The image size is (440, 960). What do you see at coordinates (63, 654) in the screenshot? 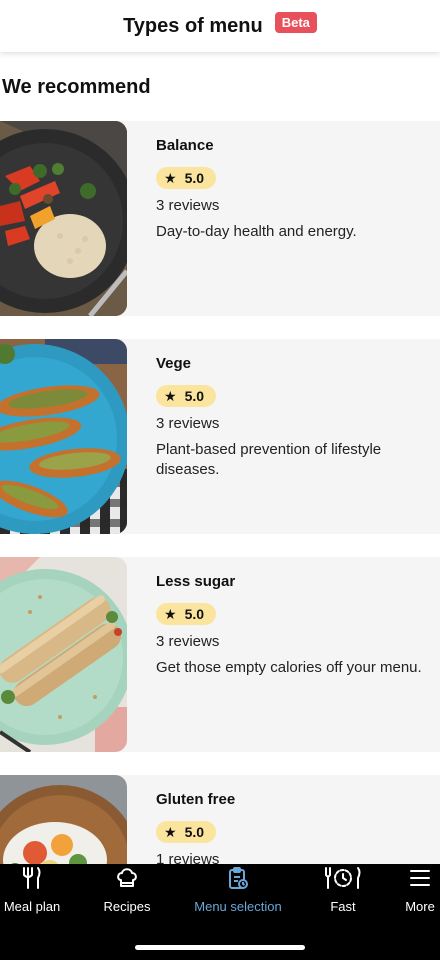
I see `less-sugar-dish-image` at bounding box center [63, 654].